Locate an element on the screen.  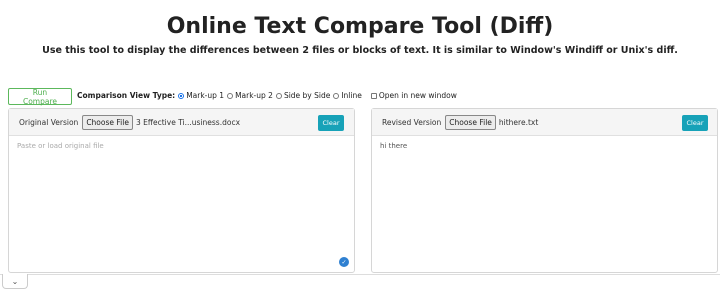
revised-text: hi there is located at coordinates (394, 146).